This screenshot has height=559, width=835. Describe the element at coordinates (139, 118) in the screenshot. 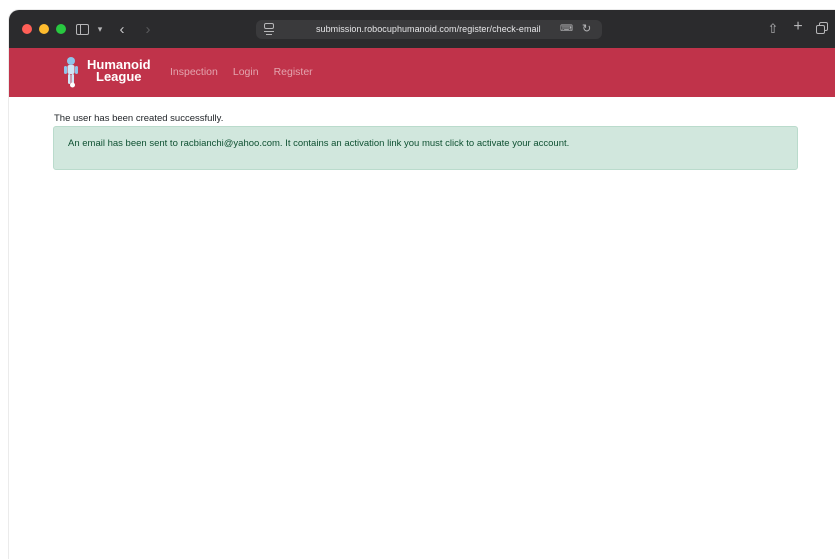

I see `success-message: The user has been created successfully.` at that location.